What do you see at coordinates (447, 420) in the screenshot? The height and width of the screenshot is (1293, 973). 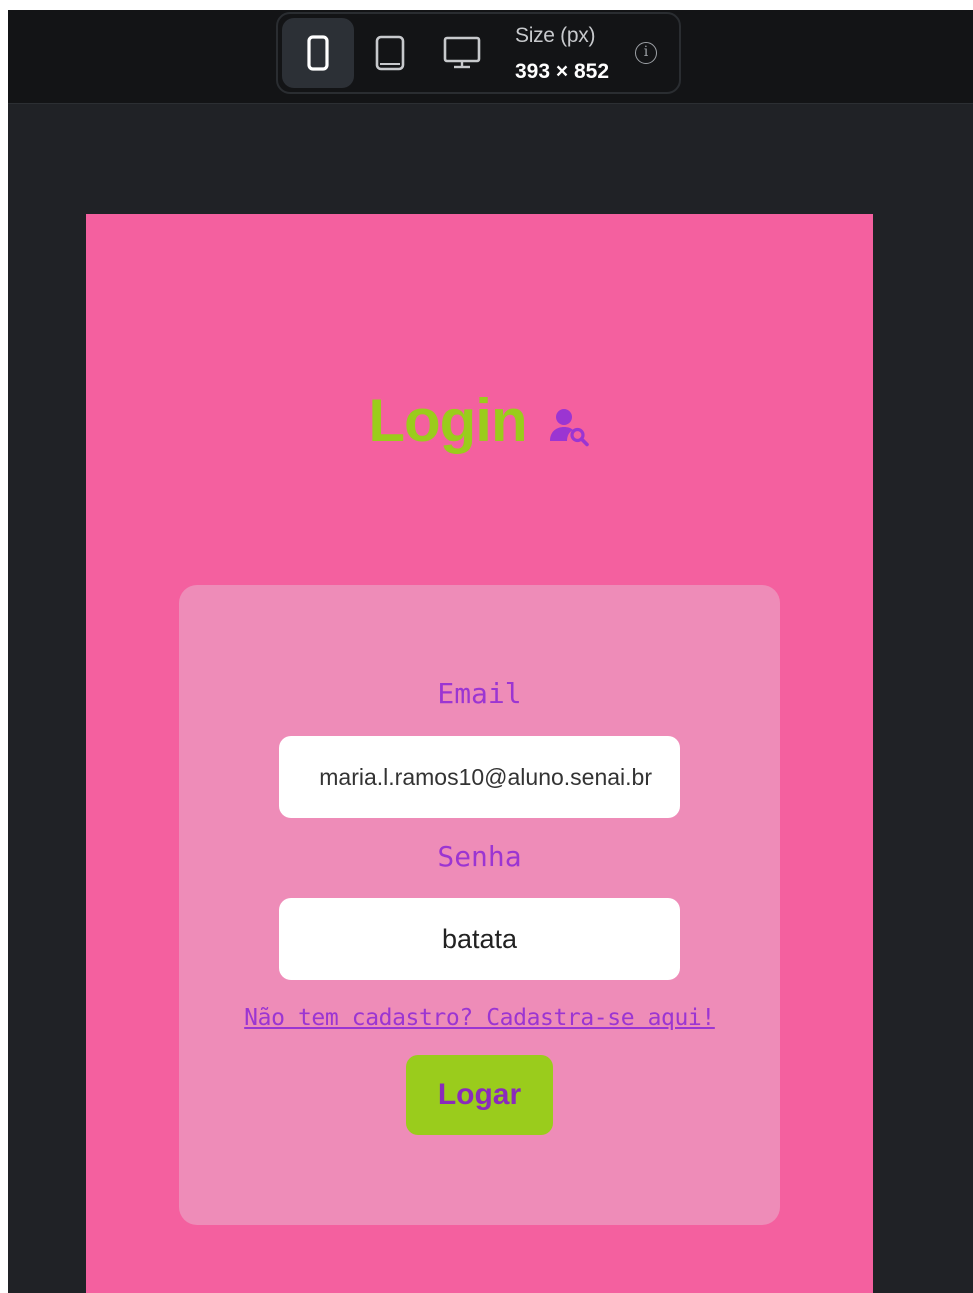 I see `page-title: Login` at bounding box center [447, 420].